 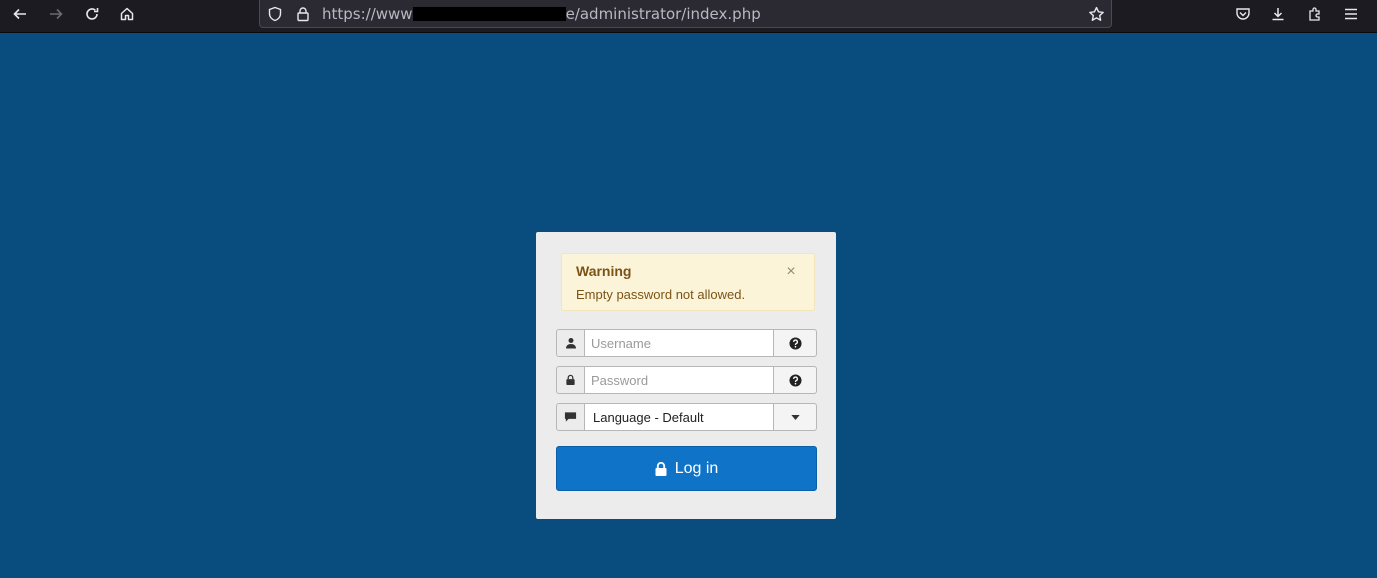 I want to click on alert-message: Empty password not allowed., so click(x=661, y=294).